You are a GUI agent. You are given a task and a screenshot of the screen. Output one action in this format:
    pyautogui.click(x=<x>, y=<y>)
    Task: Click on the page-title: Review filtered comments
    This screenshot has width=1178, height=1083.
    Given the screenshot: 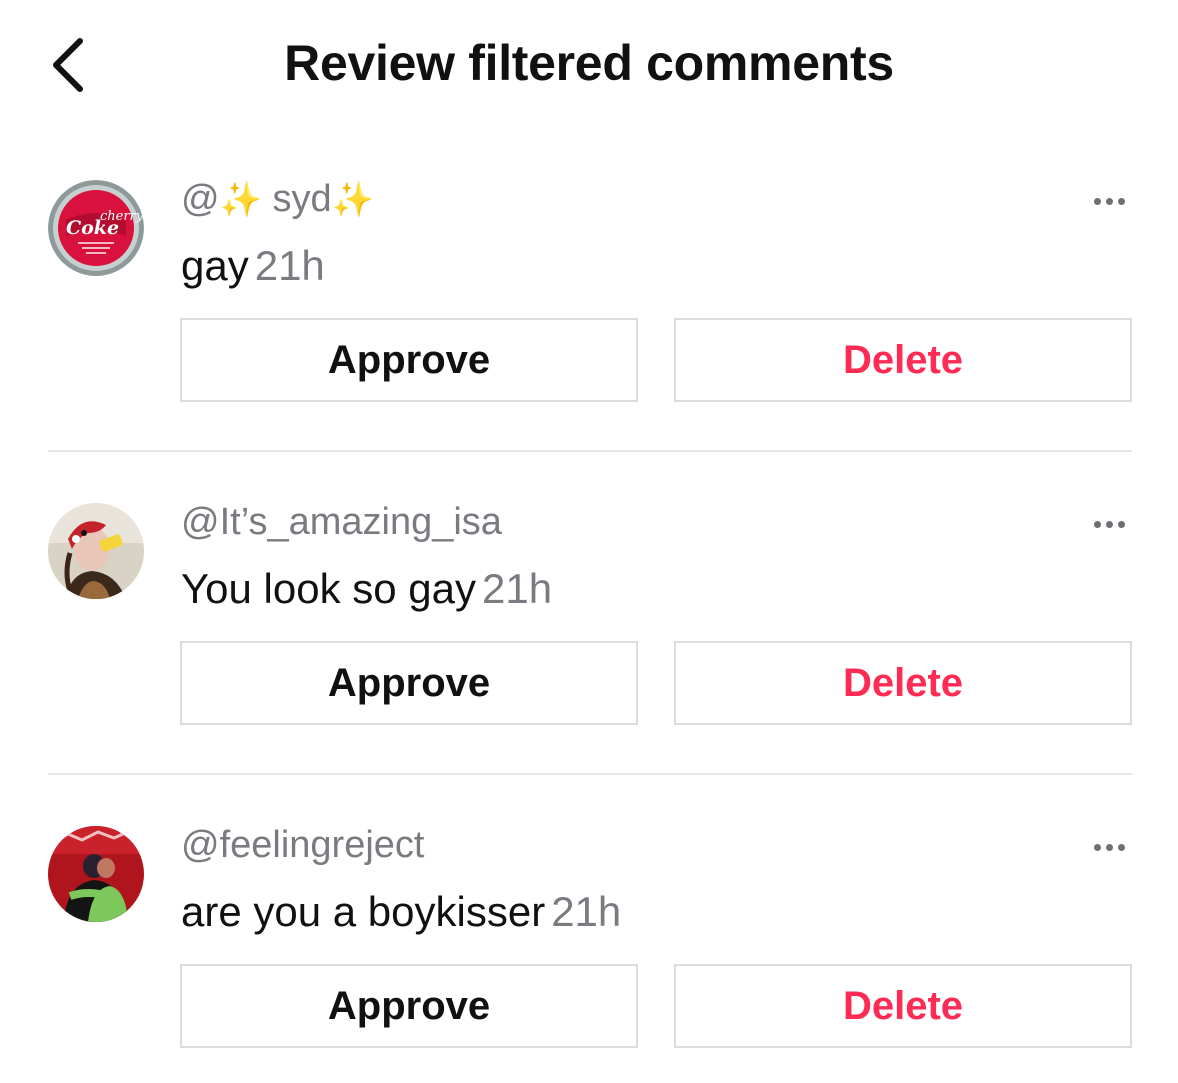 What is the action you would take?
    pyautogui.click(x=589, y=63)
    